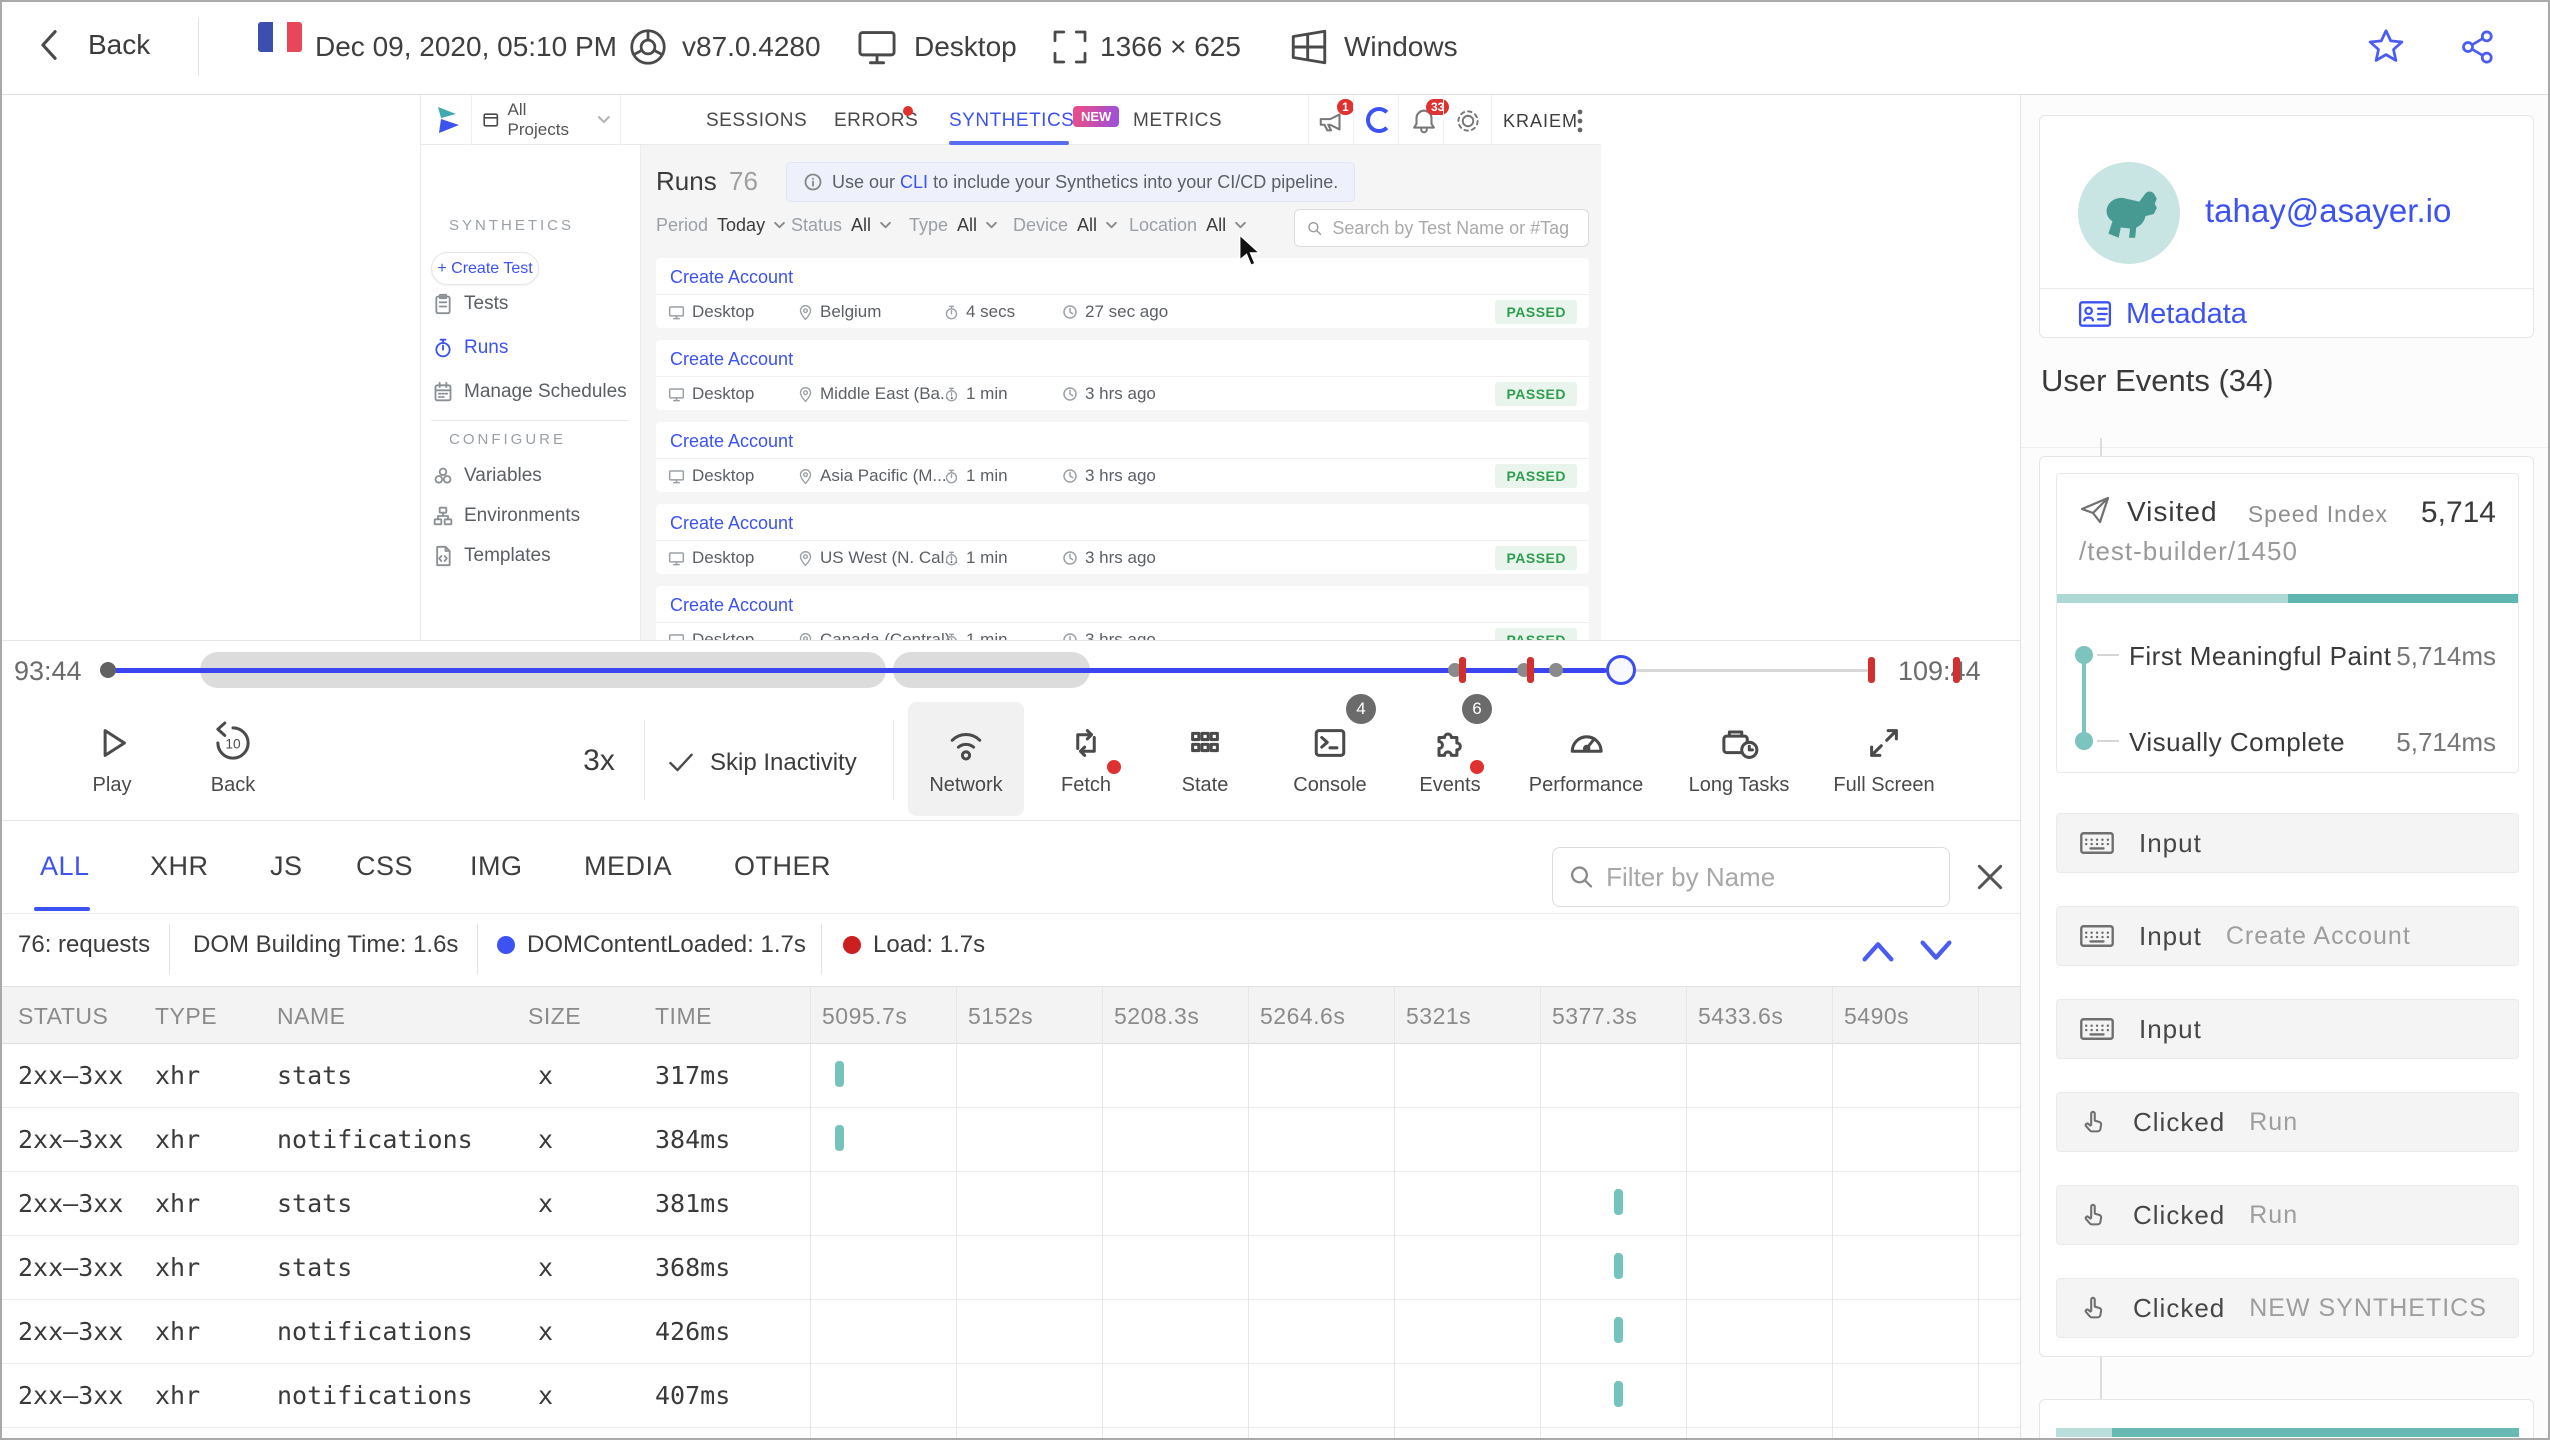  What do you see at coordinates (976, 558) in the screenshot?
I see `run-duration: 1 min` at bounding box center [976, 558].